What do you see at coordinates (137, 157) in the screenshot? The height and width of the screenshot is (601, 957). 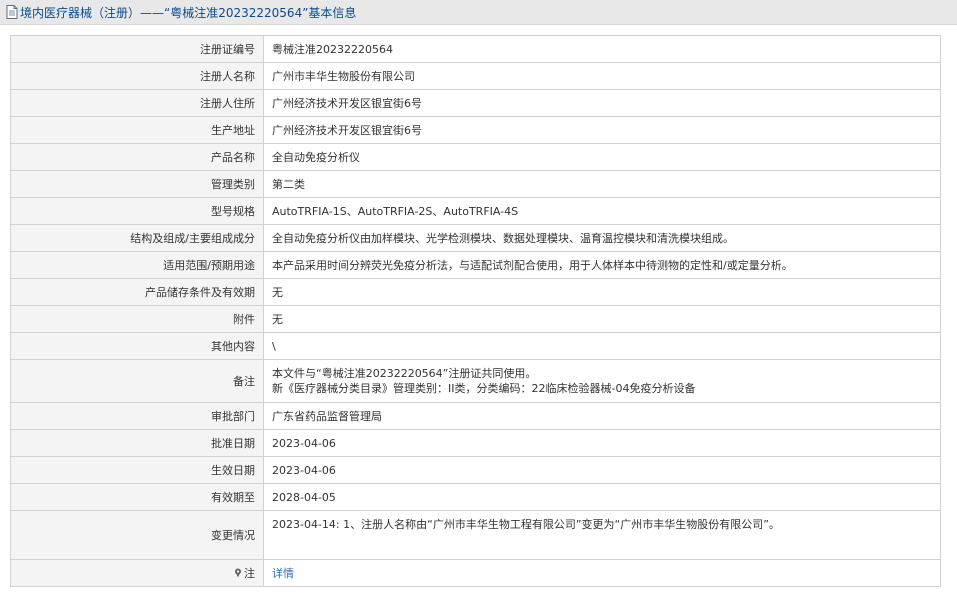 I see `row-label: 产品名称` at bounding box center [137, 157].